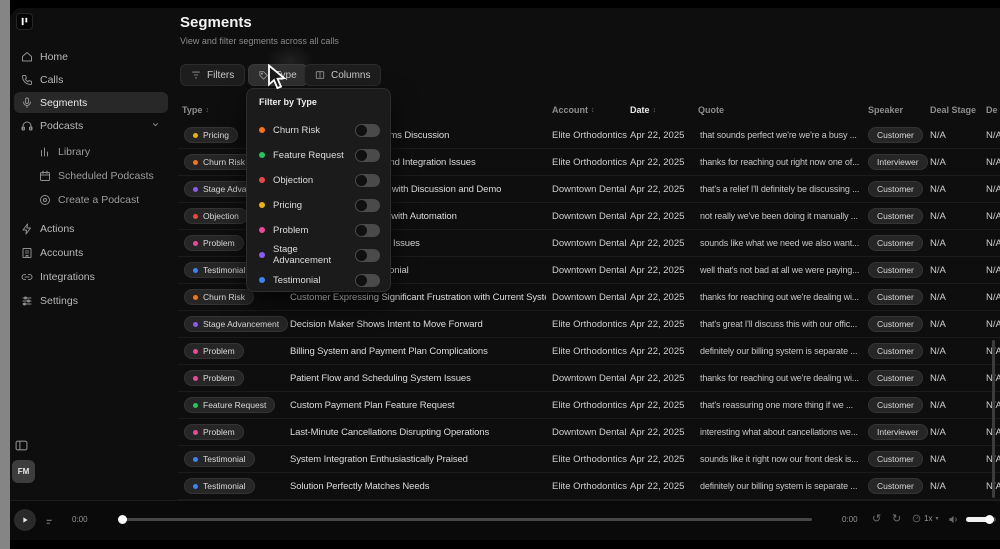 The width and height of the screenshot is (1000, 549). Describe the element at coordinates (221, 216) in the screenshot. I see `type-badge-label: Objection` at that location.